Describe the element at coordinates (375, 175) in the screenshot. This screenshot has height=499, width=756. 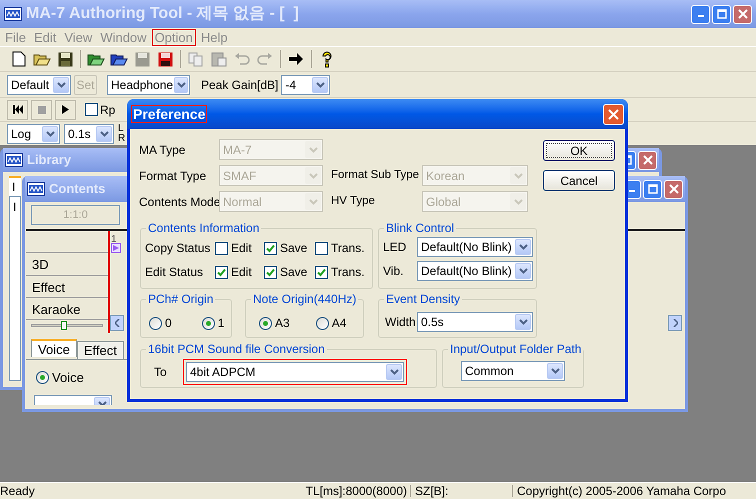
I see `field-label: Format Sub Type` at that location.